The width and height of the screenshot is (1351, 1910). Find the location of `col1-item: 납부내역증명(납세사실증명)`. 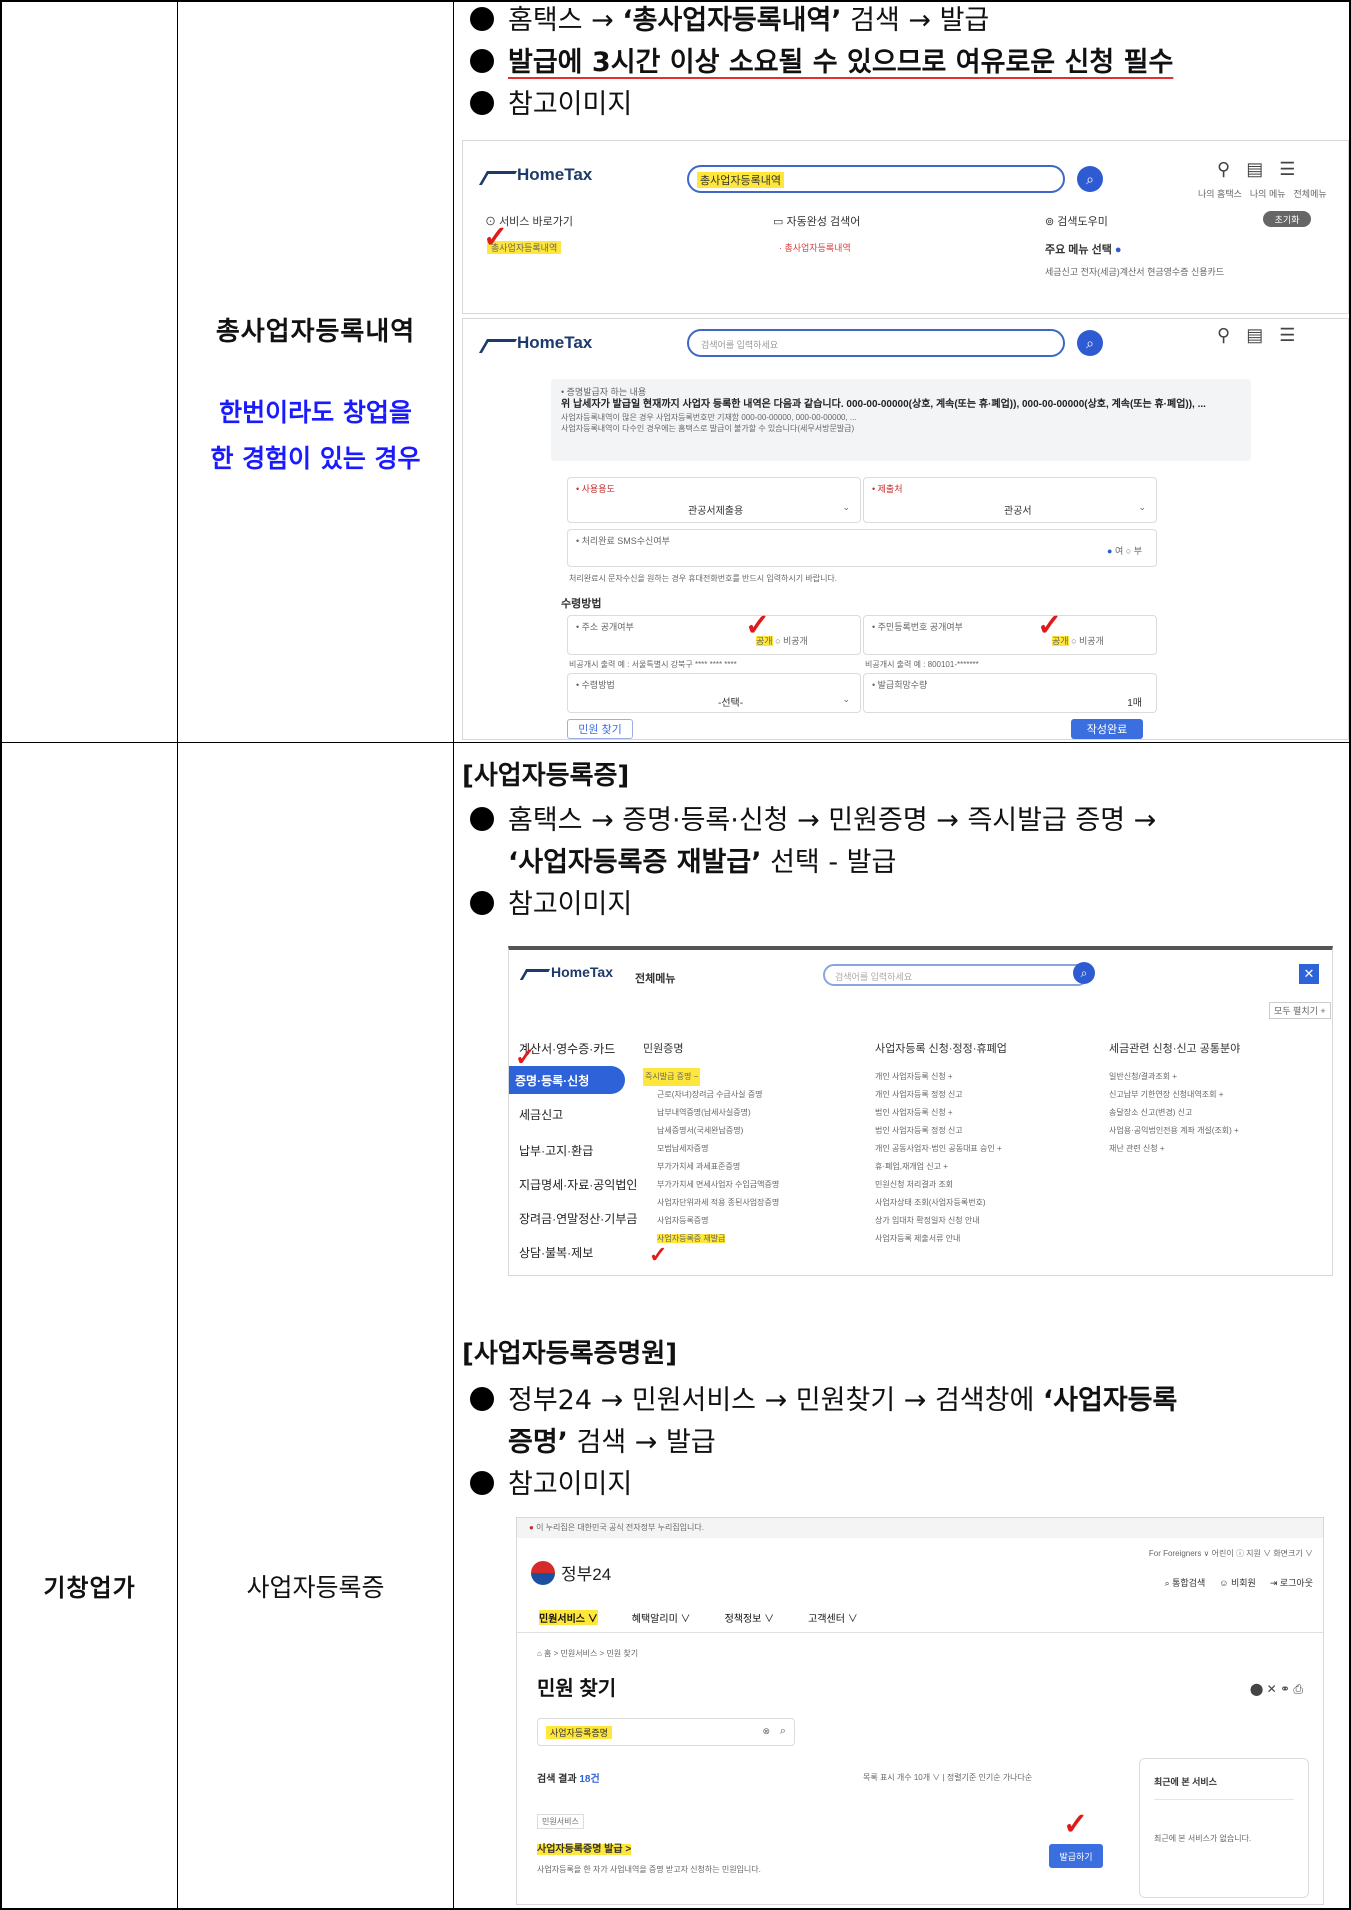

col1-item: 납부내역증명(납세사실증명) is located at coordinates (711, 1113).